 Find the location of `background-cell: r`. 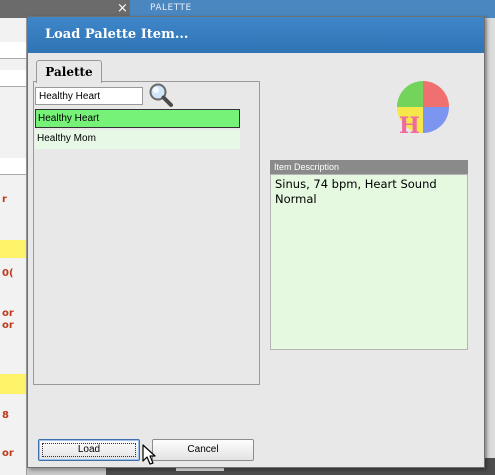

background-cell: r is located at coordinates (4, 199).